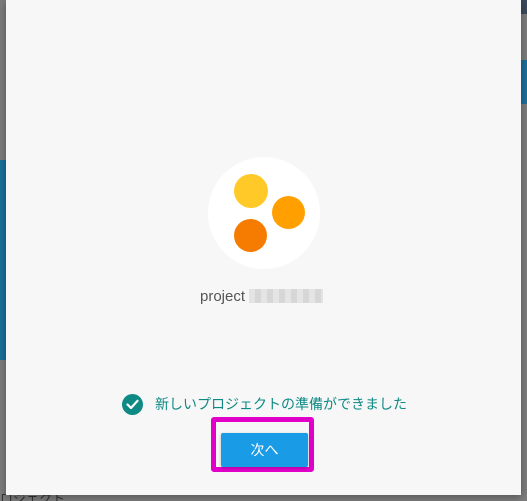 This screenshot has height=501, width=527. What do you see at coordinates (524, 82) in the screenshot?
I see `background-card-edge-right` at bounding box center [524, 82].